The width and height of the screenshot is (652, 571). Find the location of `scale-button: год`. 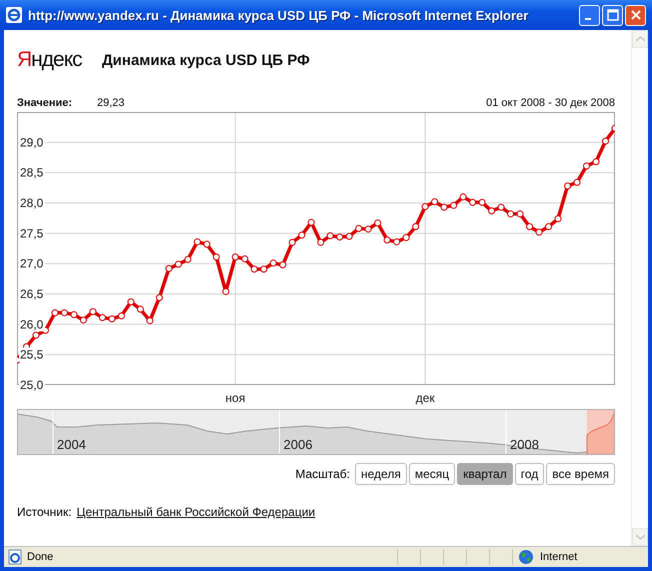

scale-button: год is located at coordinates (529, 474).